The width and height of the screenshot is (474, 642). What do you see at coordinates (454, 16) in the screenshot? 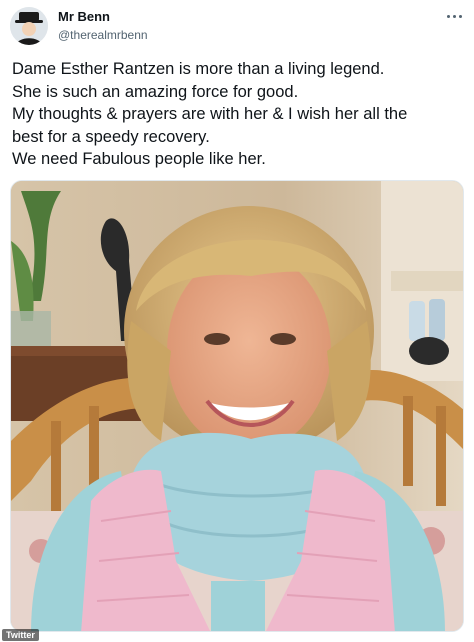
I see `more-options-icon` at bounding box center [454, 16].